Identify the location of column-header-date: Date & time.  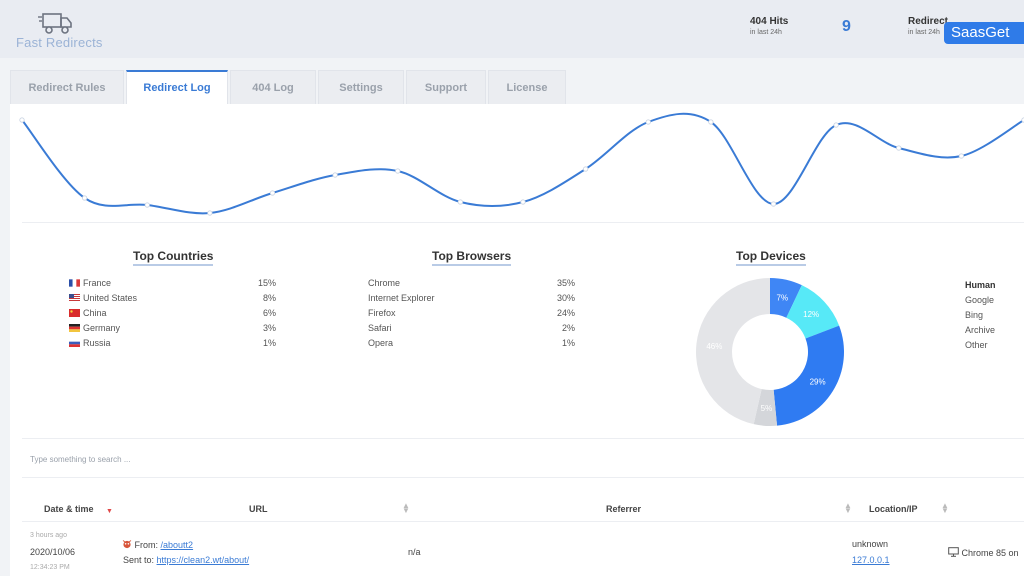
(69, 509).